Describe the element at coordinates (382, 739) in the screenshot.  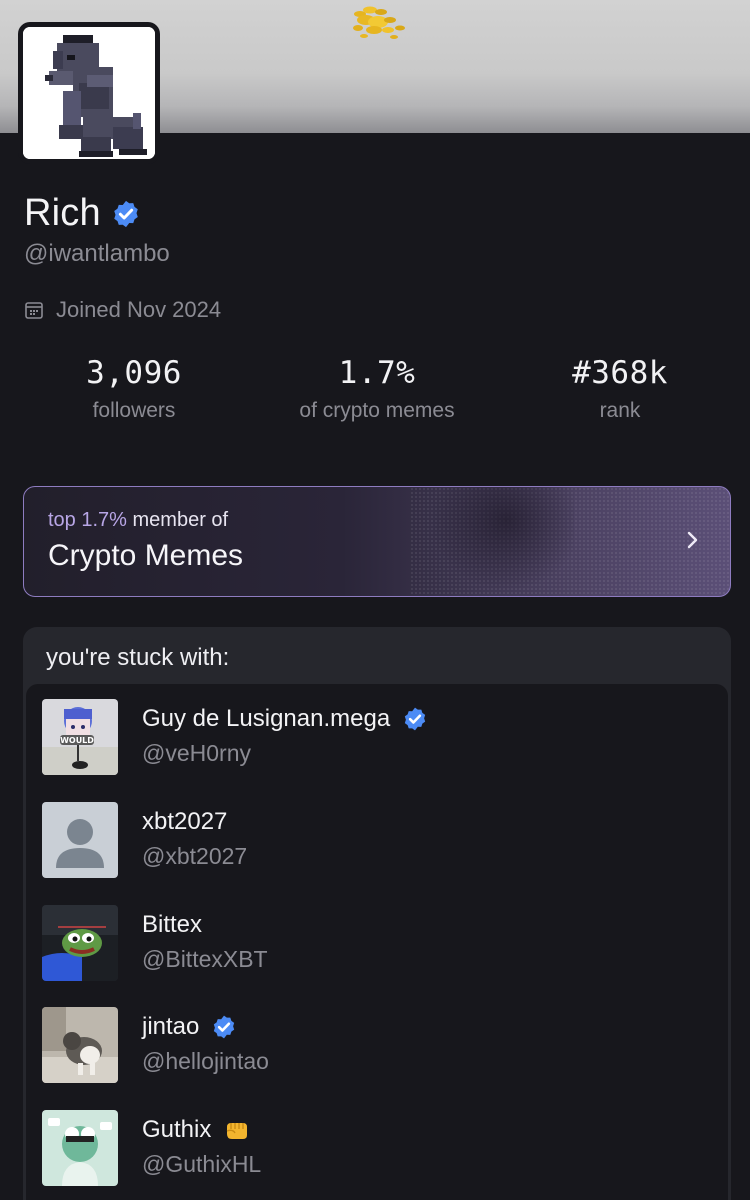
I see `list-item: WOULD Guy de Lusignan.mega @veH0rny` at that location.